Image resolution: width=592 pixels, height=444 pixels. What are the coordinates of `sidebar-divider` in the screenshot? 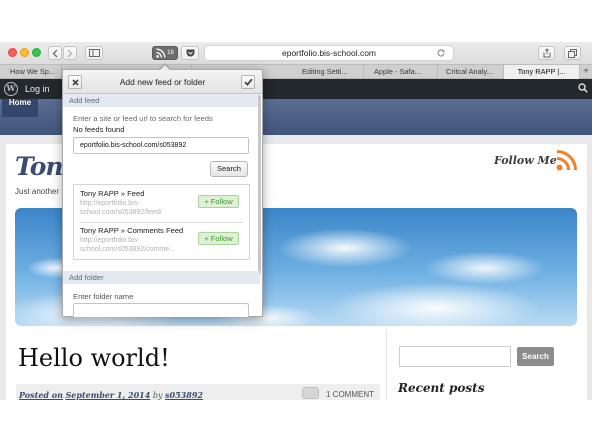 It's located at (386, 365).